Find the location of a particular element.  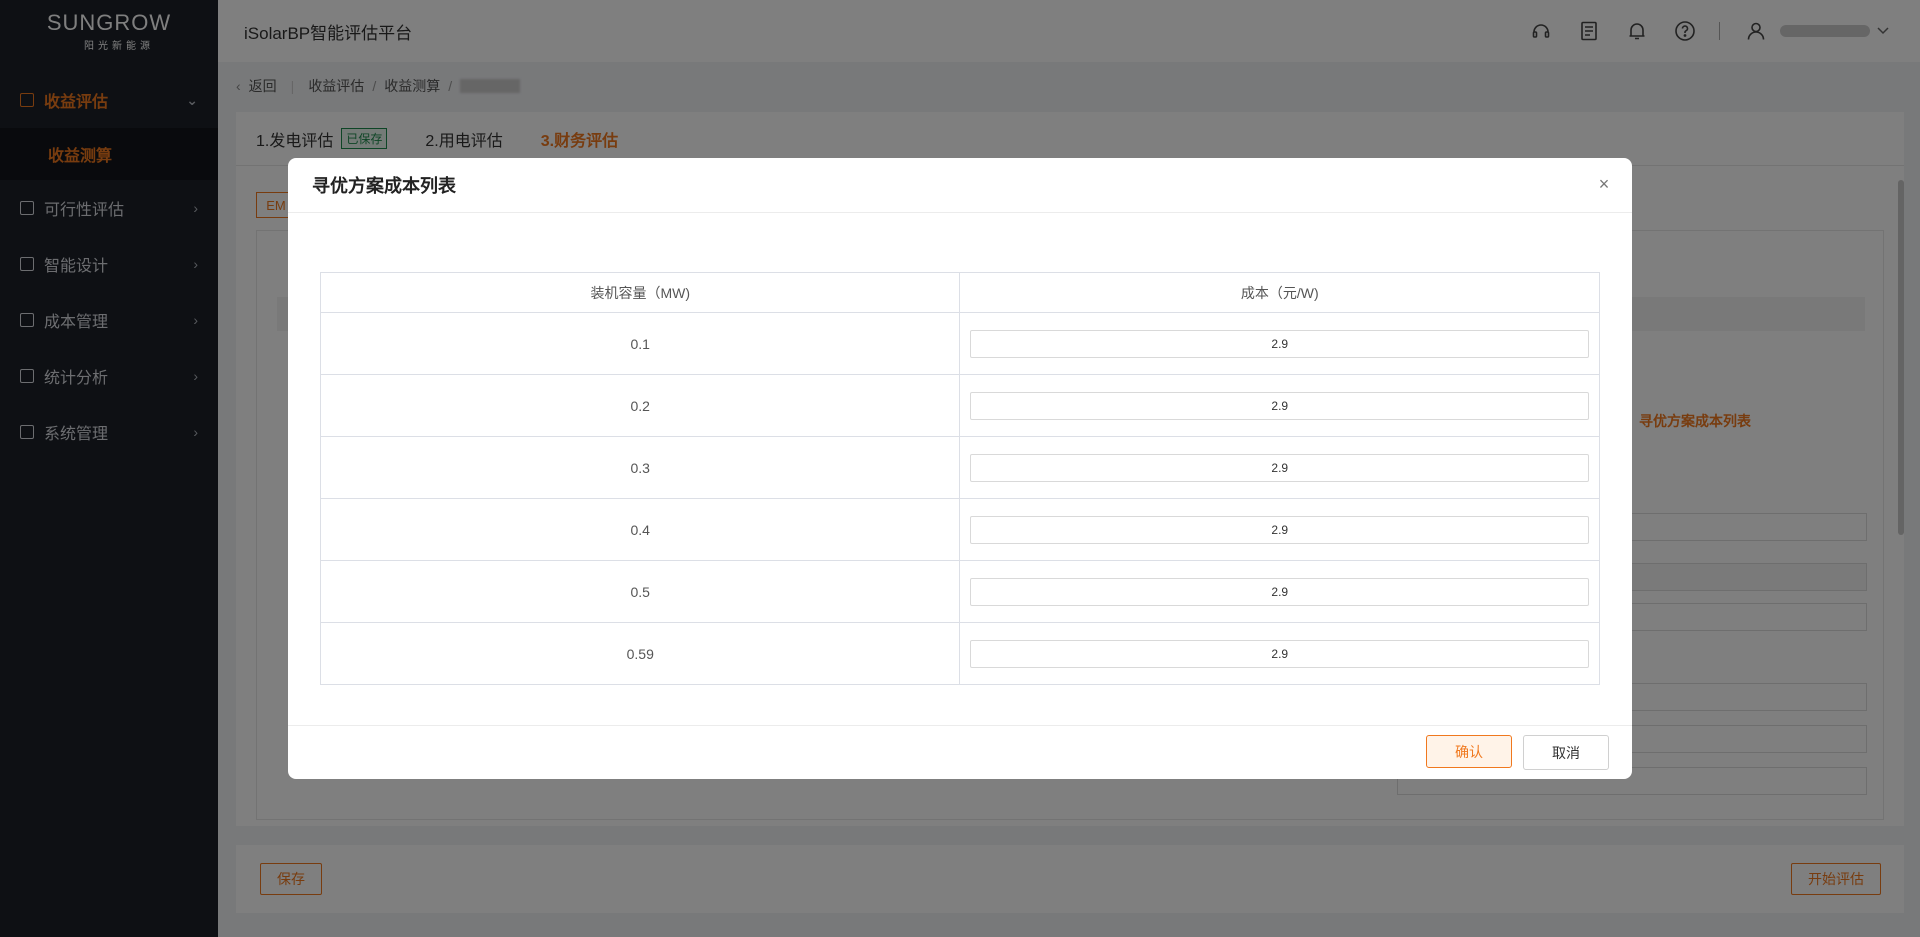

table-row: 0.2 is located at coordinates (959, 405).